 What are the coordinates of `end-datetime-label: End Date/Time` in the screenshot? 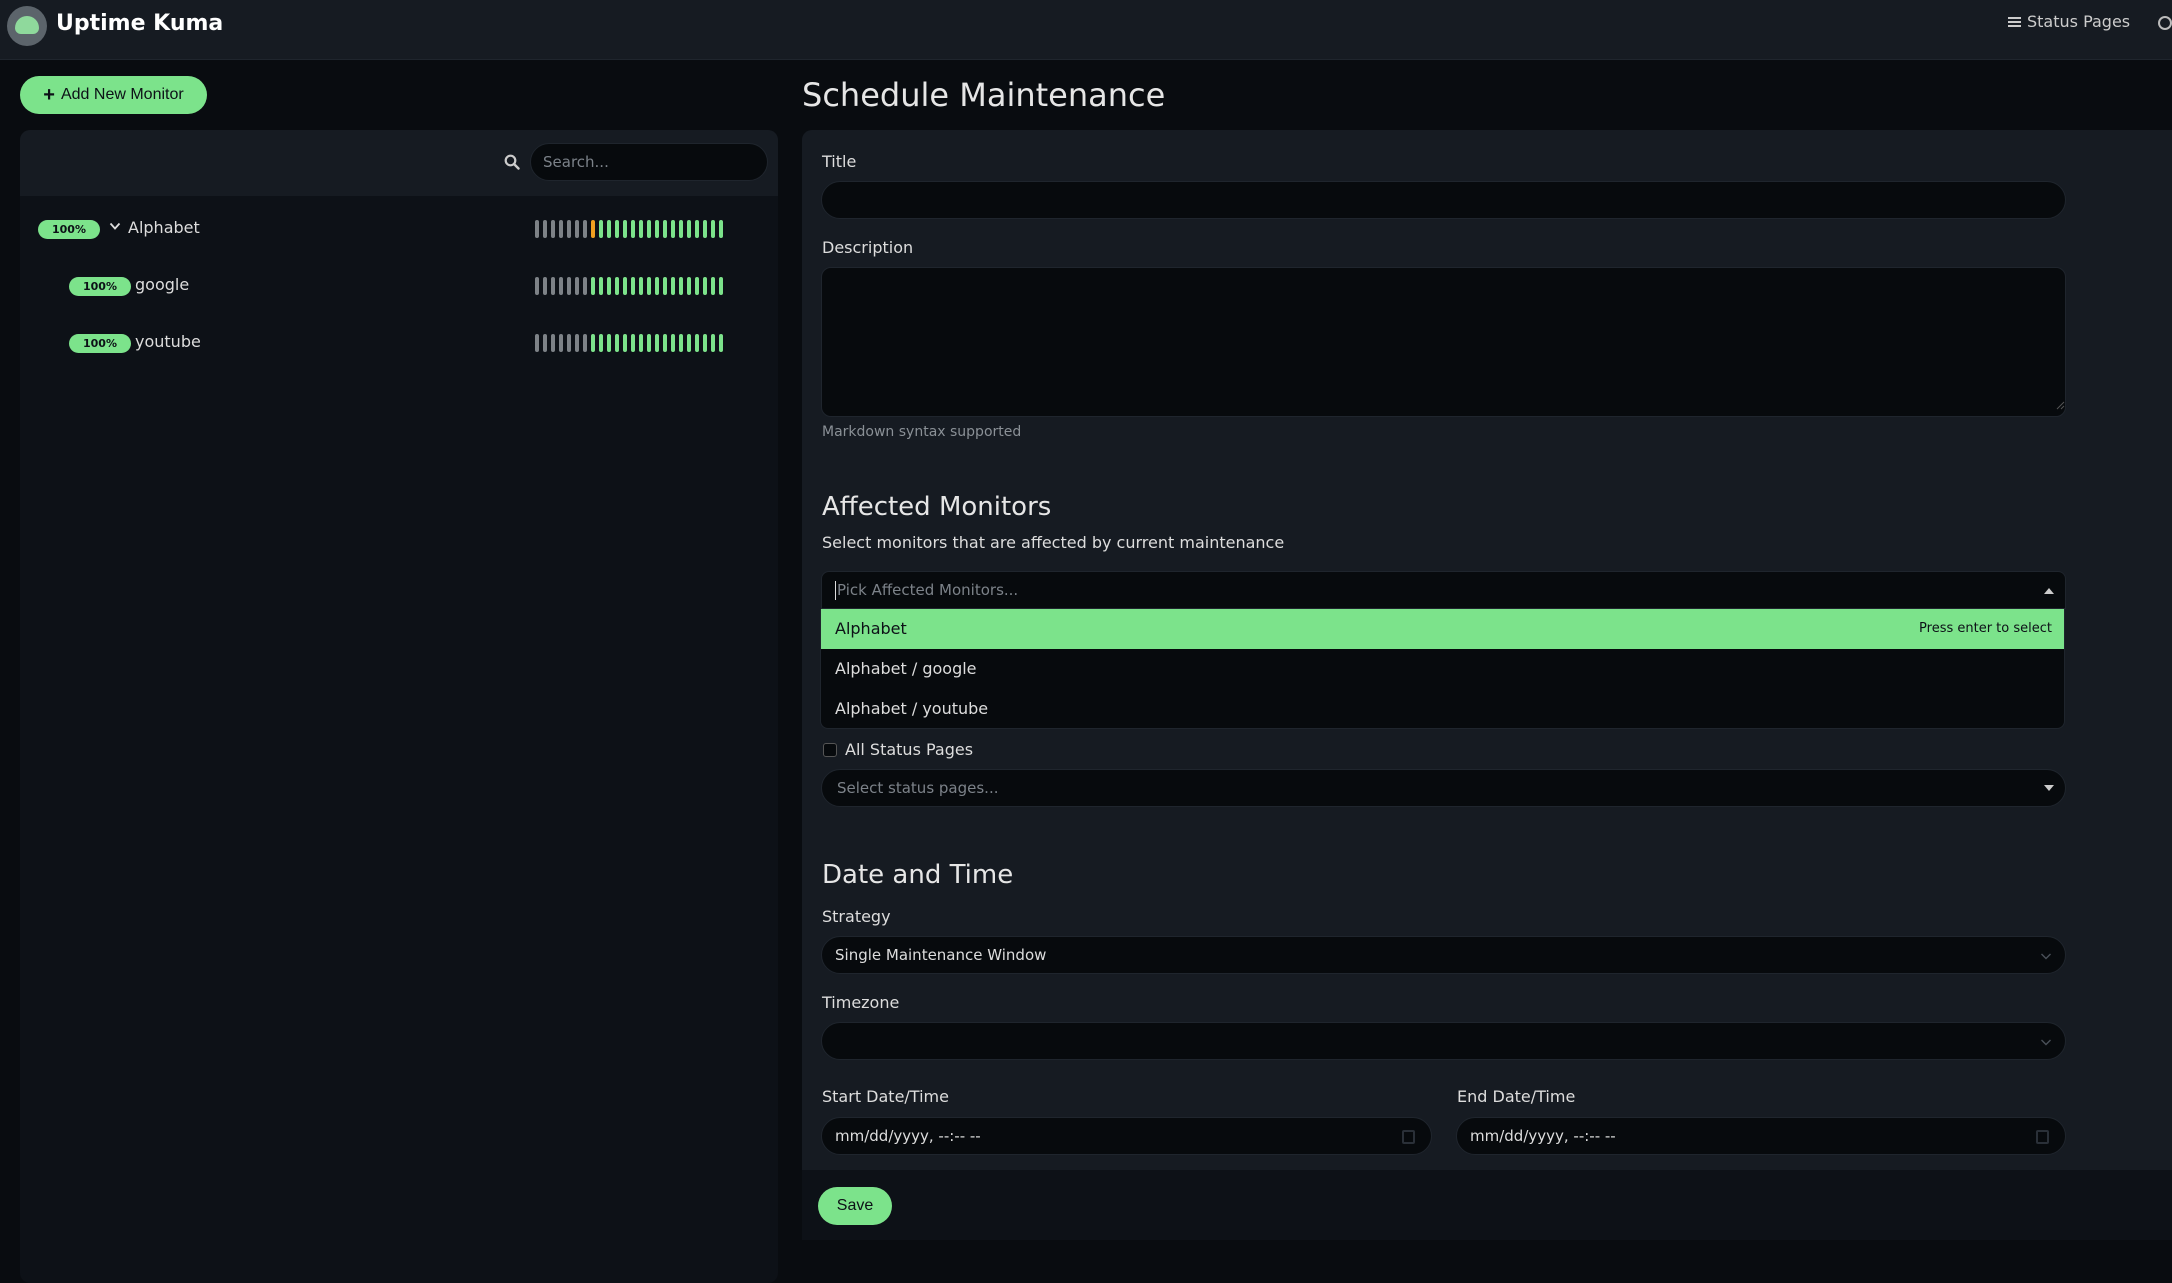 It's located at (1516, 1096).